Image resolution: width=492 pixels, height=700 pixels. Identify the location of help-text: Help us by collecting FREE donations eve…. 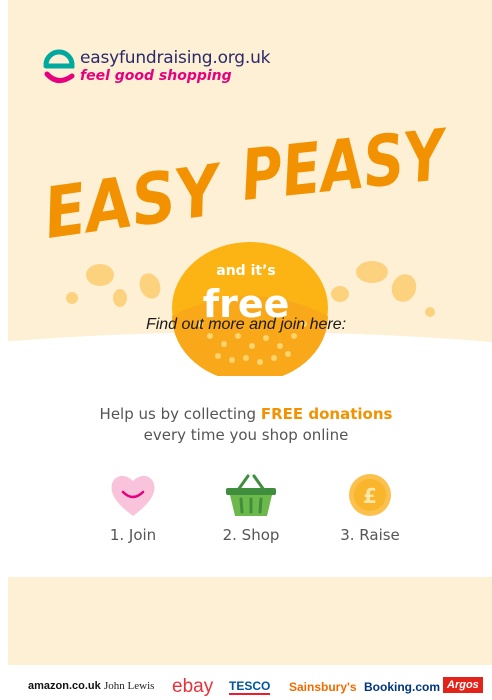
(246, 425).